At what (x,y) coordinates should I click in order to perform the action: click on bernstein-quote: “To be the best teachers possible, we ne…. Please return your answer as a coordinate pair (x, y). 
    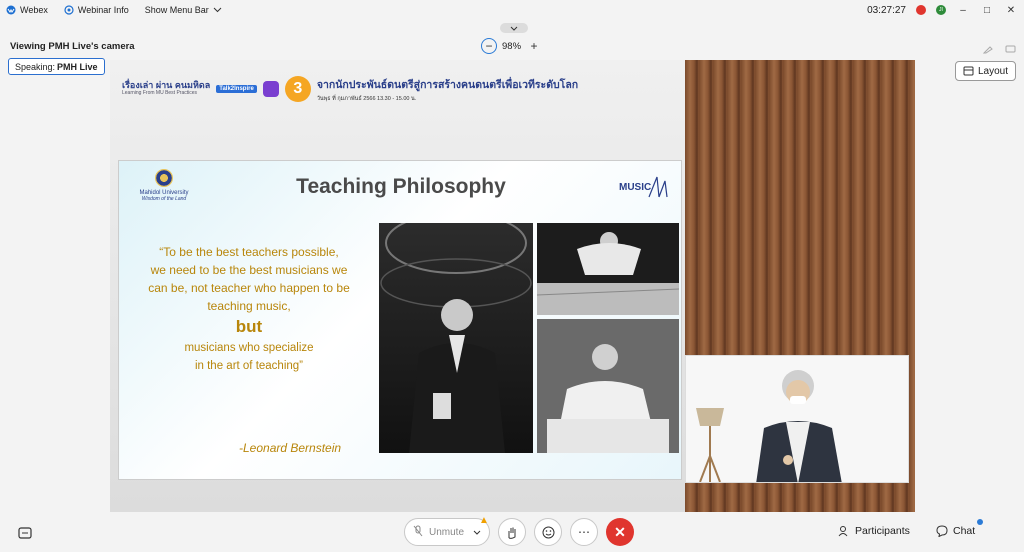
    Looking at the image, I should click on (249, 309).